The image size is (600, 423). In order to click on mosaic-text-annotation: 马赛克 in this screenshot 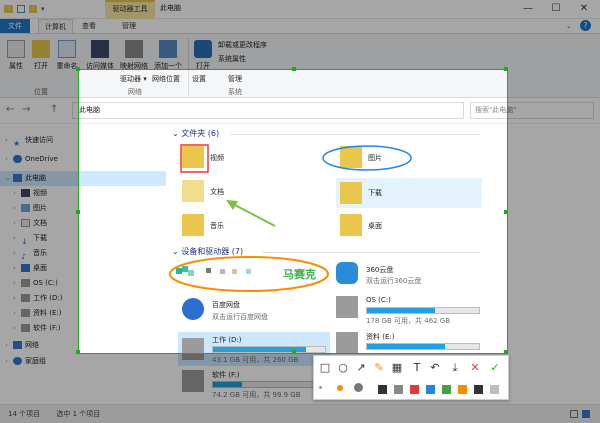, I will do `click(299, 274)`.